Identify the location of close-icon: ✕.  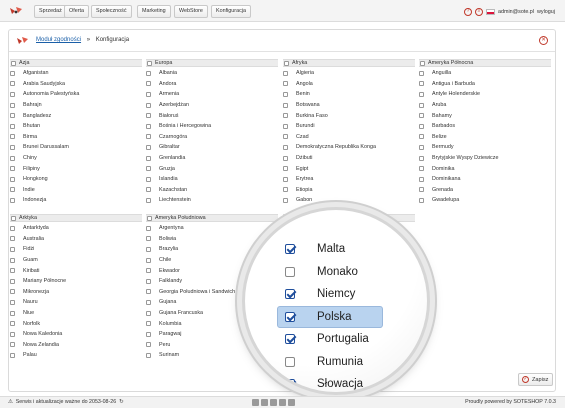
(543, 40).